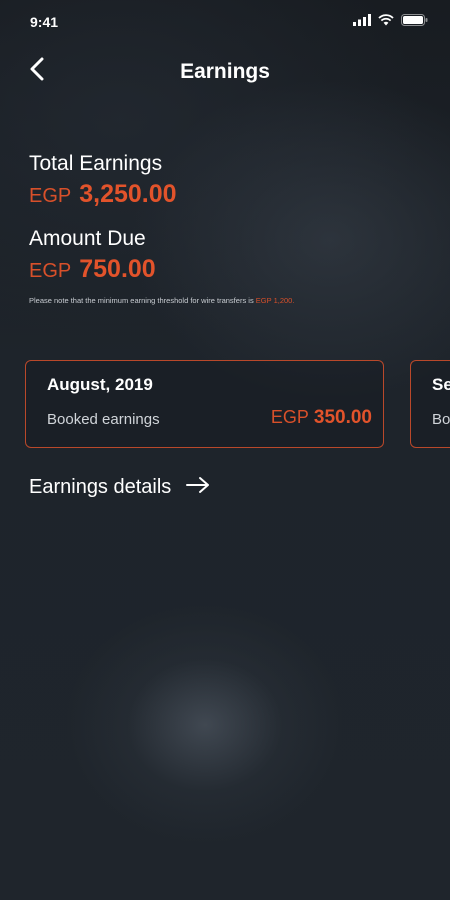 The height and width of the screenshot is (900, 450). Describe the element at coordinates (103, 419) in the screenshot. I see `month-card-label: Booked earnings` at that location.